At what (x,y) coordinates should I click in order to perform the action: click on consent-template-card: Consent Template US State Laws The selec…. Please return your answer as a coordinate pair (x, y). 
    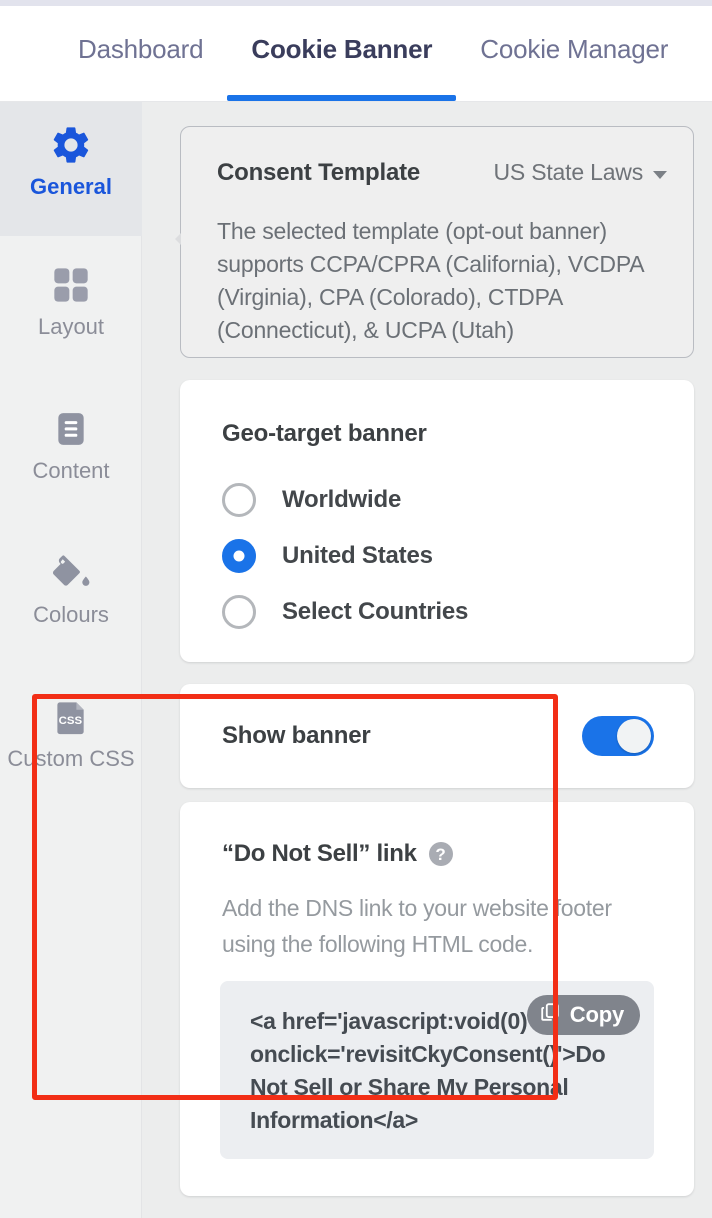
    Looking at the image, I should click on (434, 242).